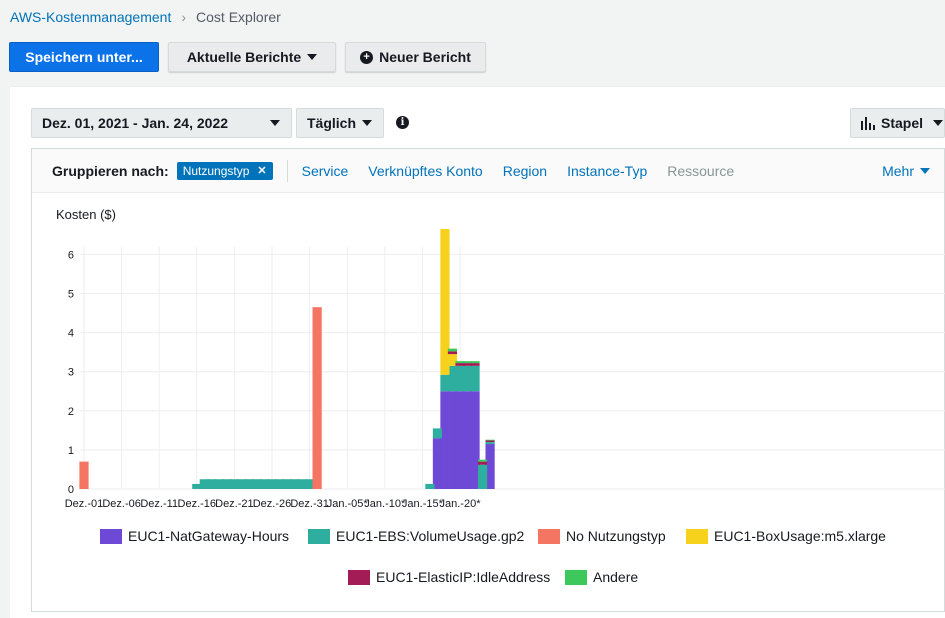 The image size is (945, 618). What do you see at coordinates (71, 255) in the screenshot?
I see `y-tick-label: 6` at bounding box center [71, 255].